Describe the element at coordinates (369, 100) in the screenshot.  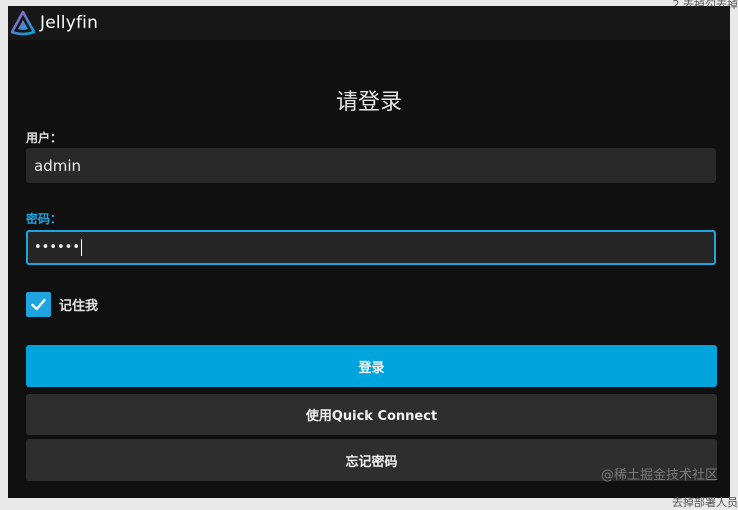
I see `page-title: 请登录` at that location.